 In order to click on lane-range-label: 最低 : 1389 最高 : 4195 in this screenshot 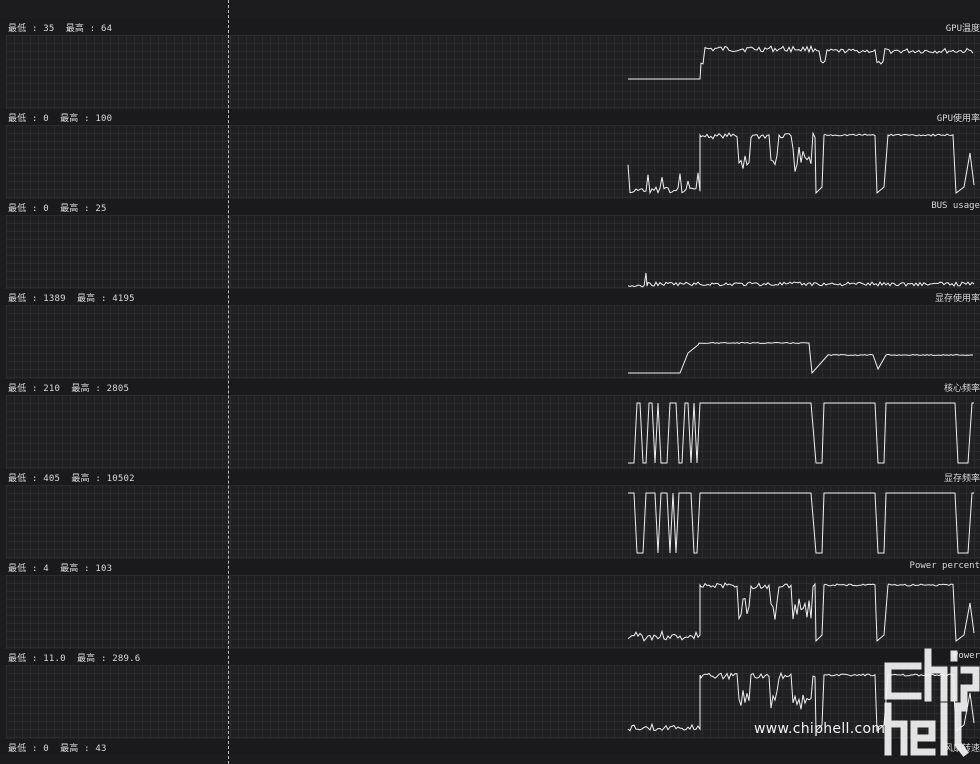, I will do `click(71, 299)`.